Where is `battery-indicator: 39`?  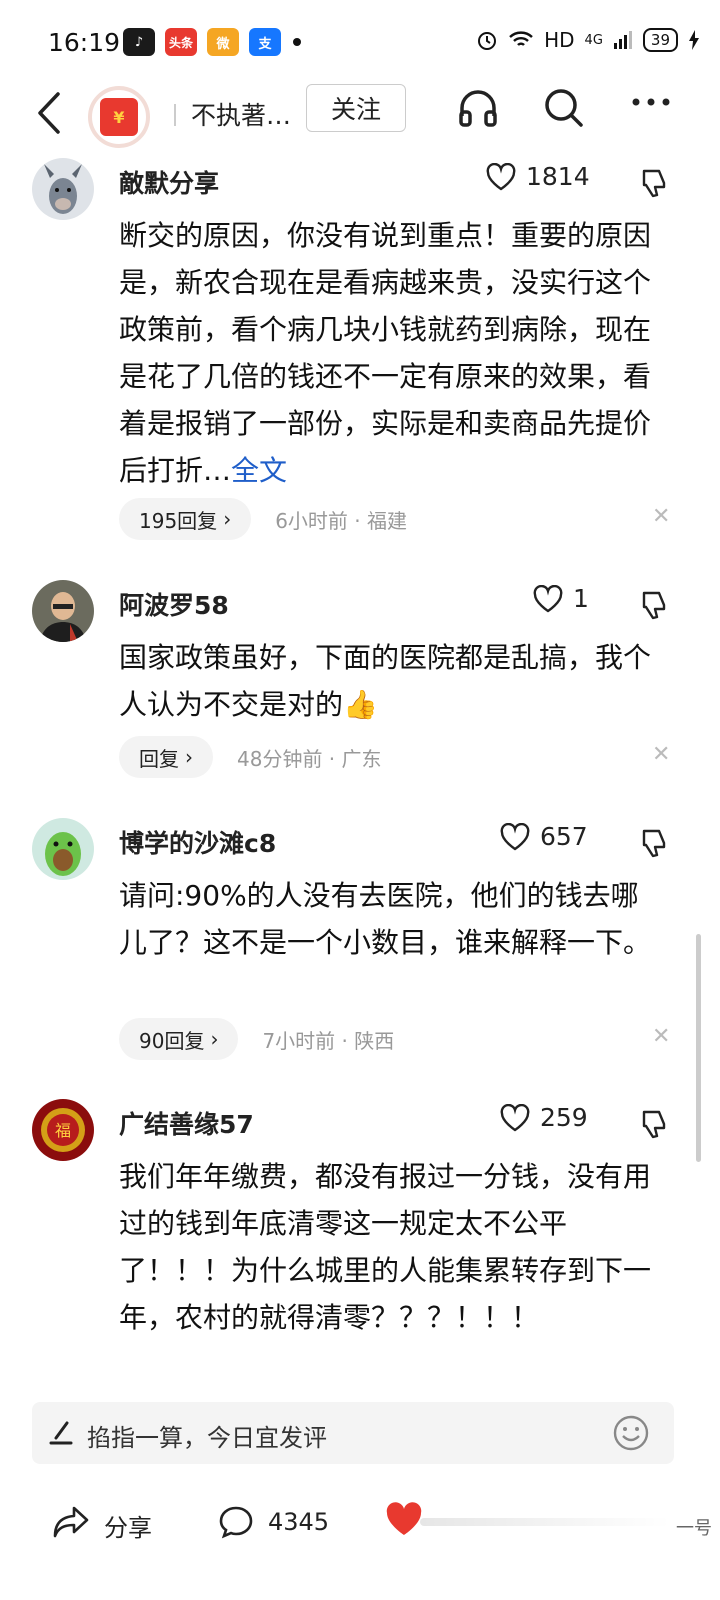 battery-indicator: 39 is located at coordinates (660, 40).